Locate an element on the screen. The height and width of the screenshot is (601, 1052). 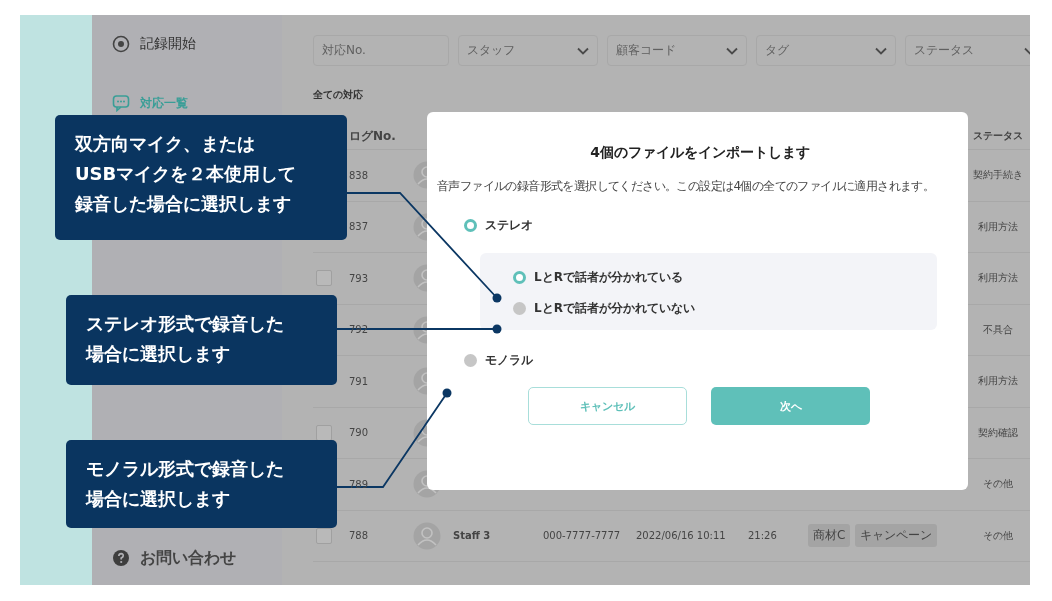
help-icon is located at coordinates (121, 558).